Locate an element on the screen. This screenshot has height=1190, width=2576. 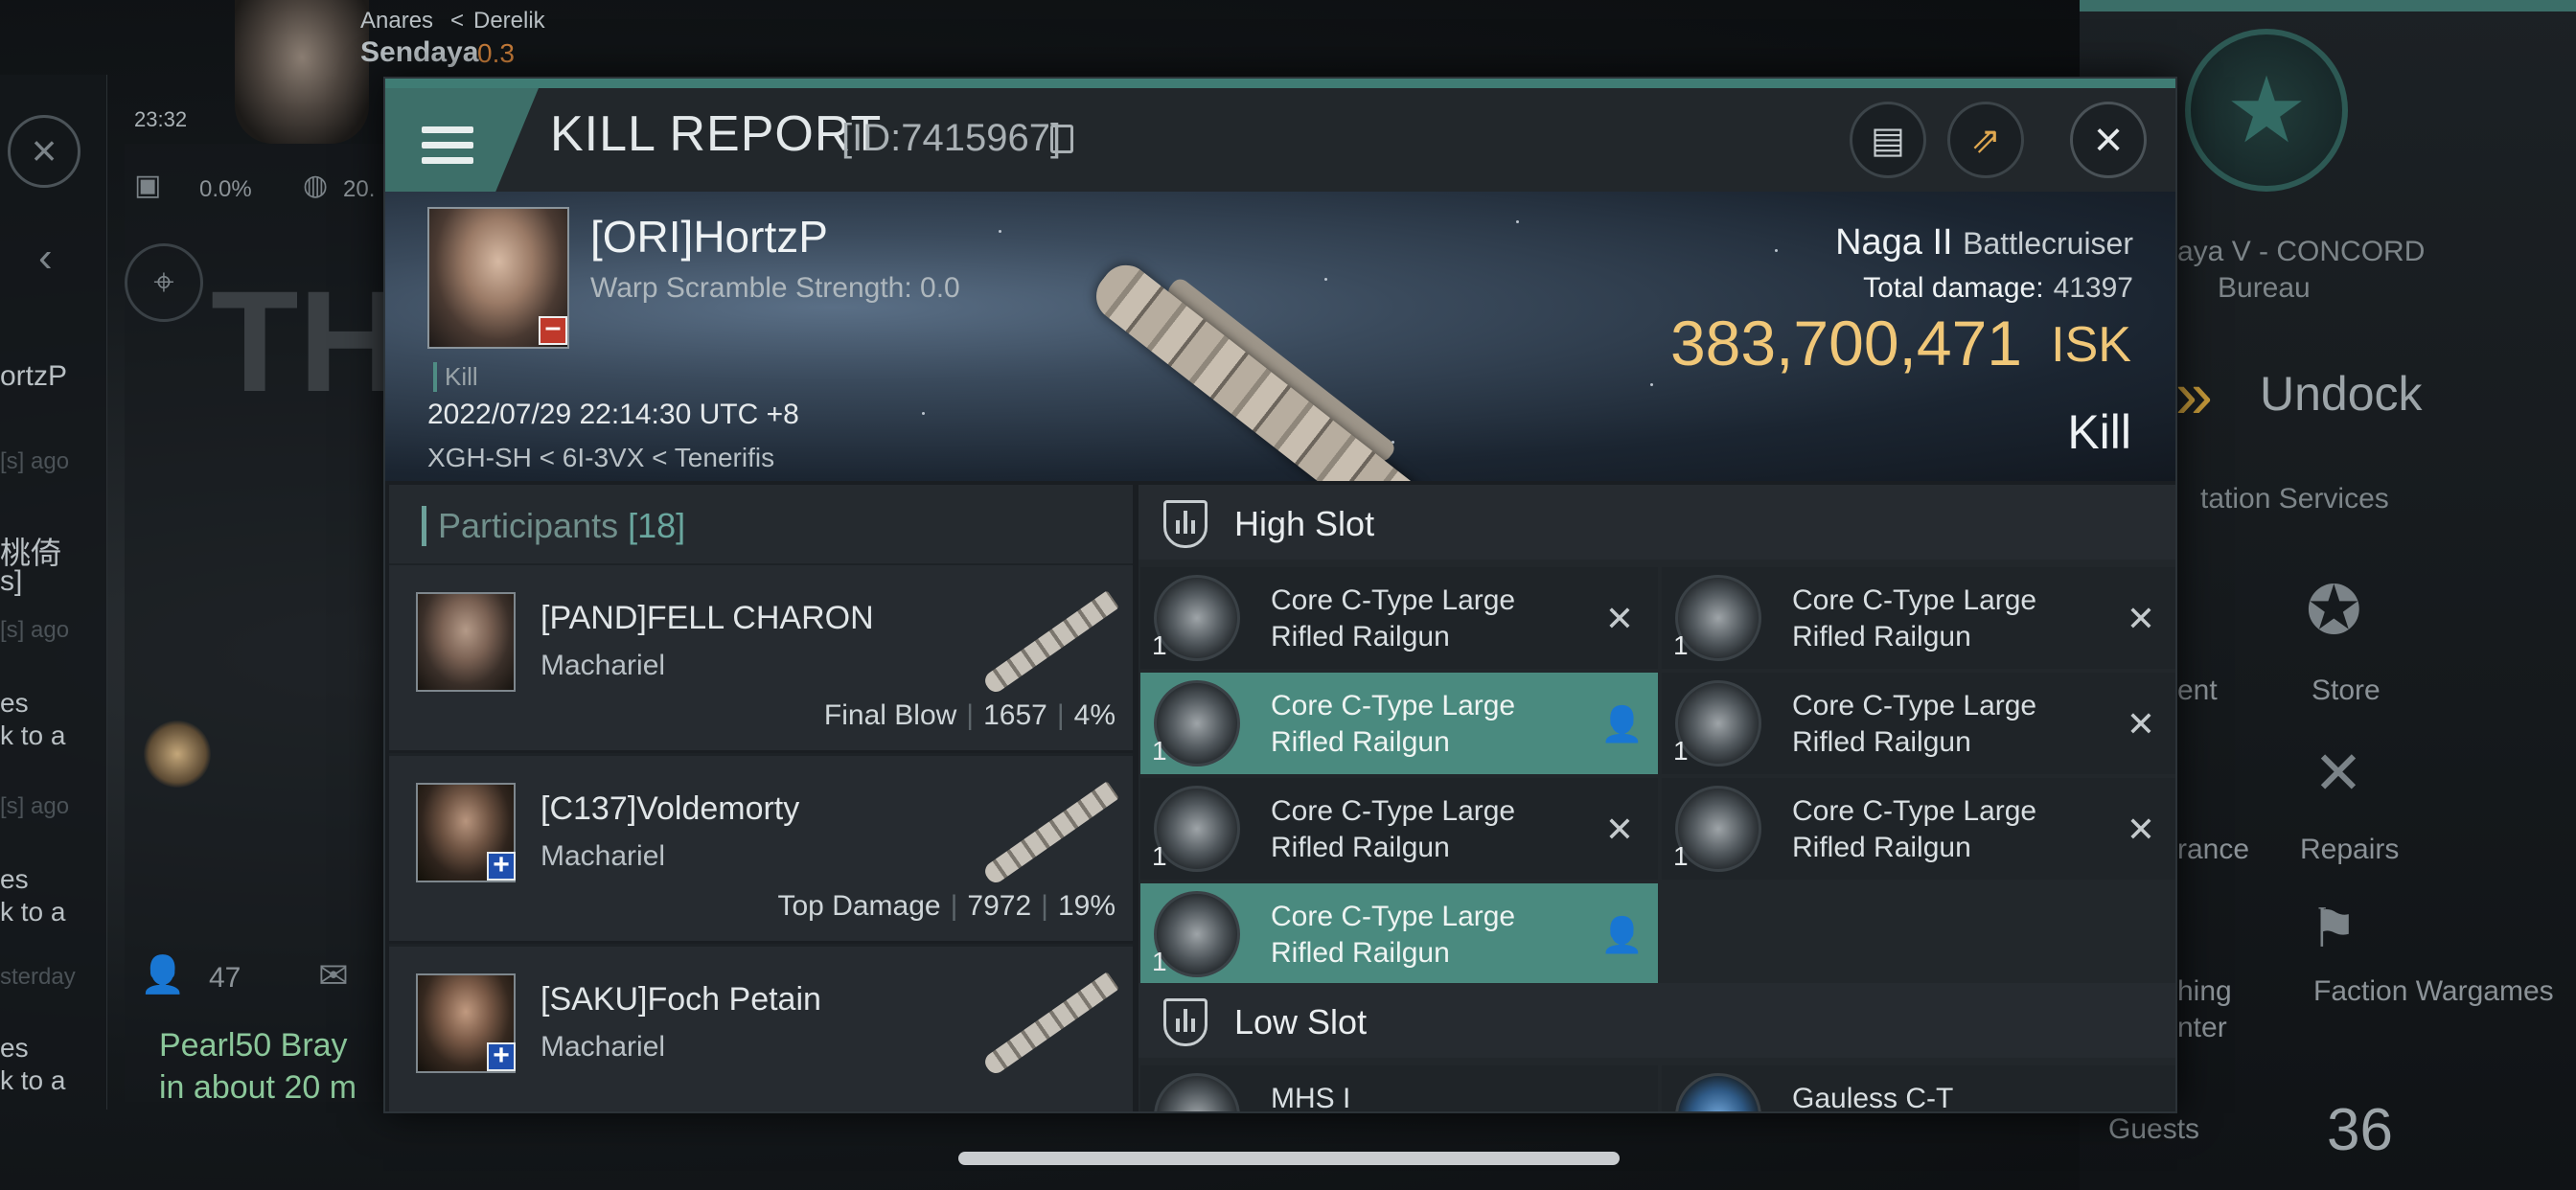
left-strip-text: sterday is located at coordinates (38, 977).